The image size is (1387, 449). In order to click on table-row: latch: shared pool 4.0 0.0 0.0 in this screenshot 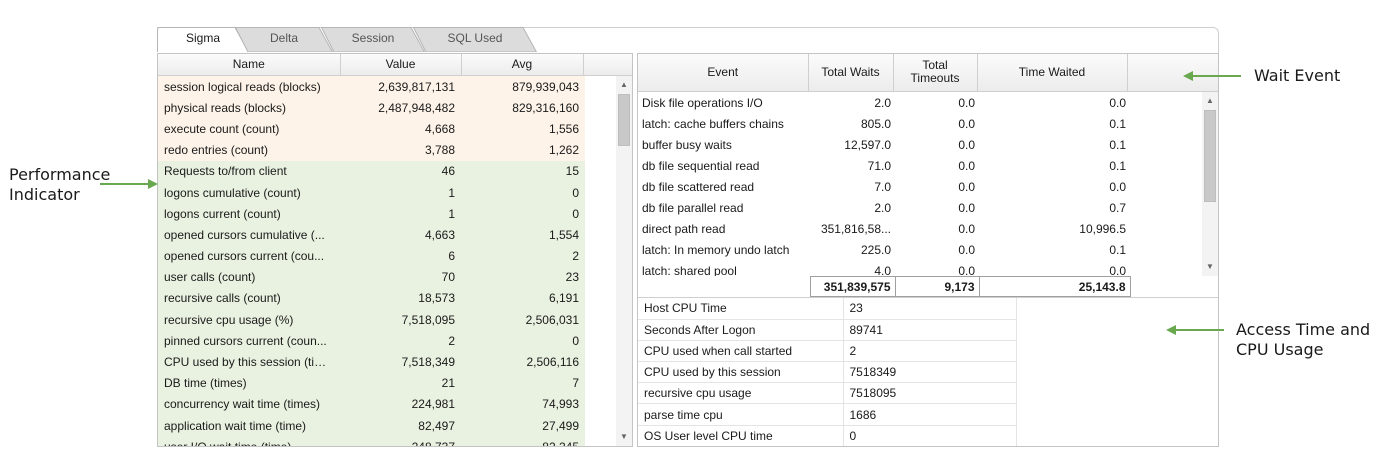, I will do `click(884, 268)`.